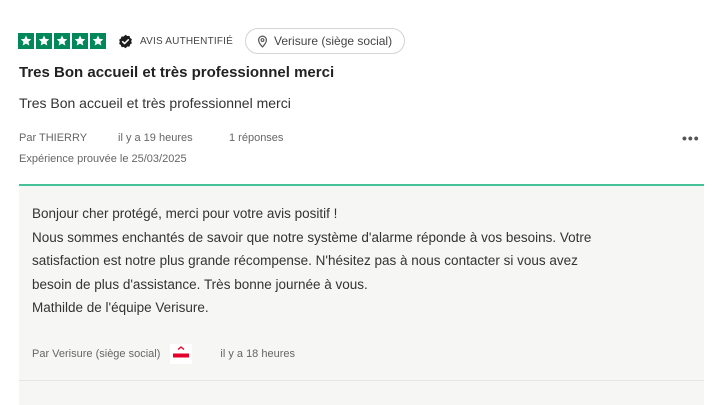 Image resolution: width=720 pixels, height=405 pixels. I want to click on review-time: il y a 19 heures, so click(155, 138).